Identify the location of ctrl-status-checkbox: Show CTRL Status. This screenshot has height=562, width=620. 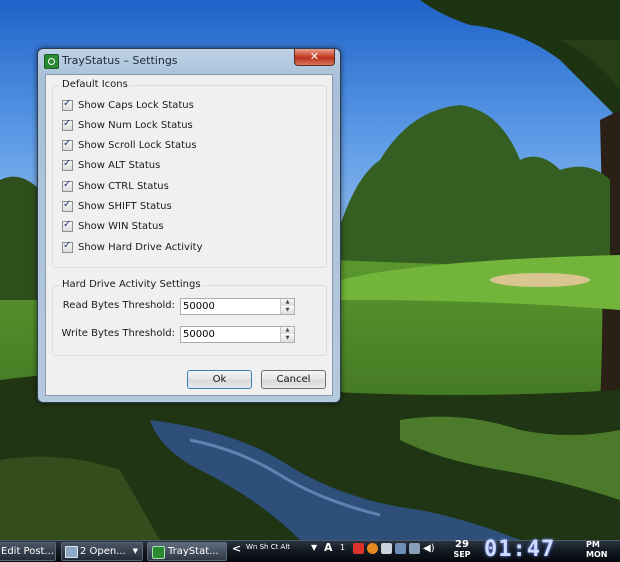
(115, 186).